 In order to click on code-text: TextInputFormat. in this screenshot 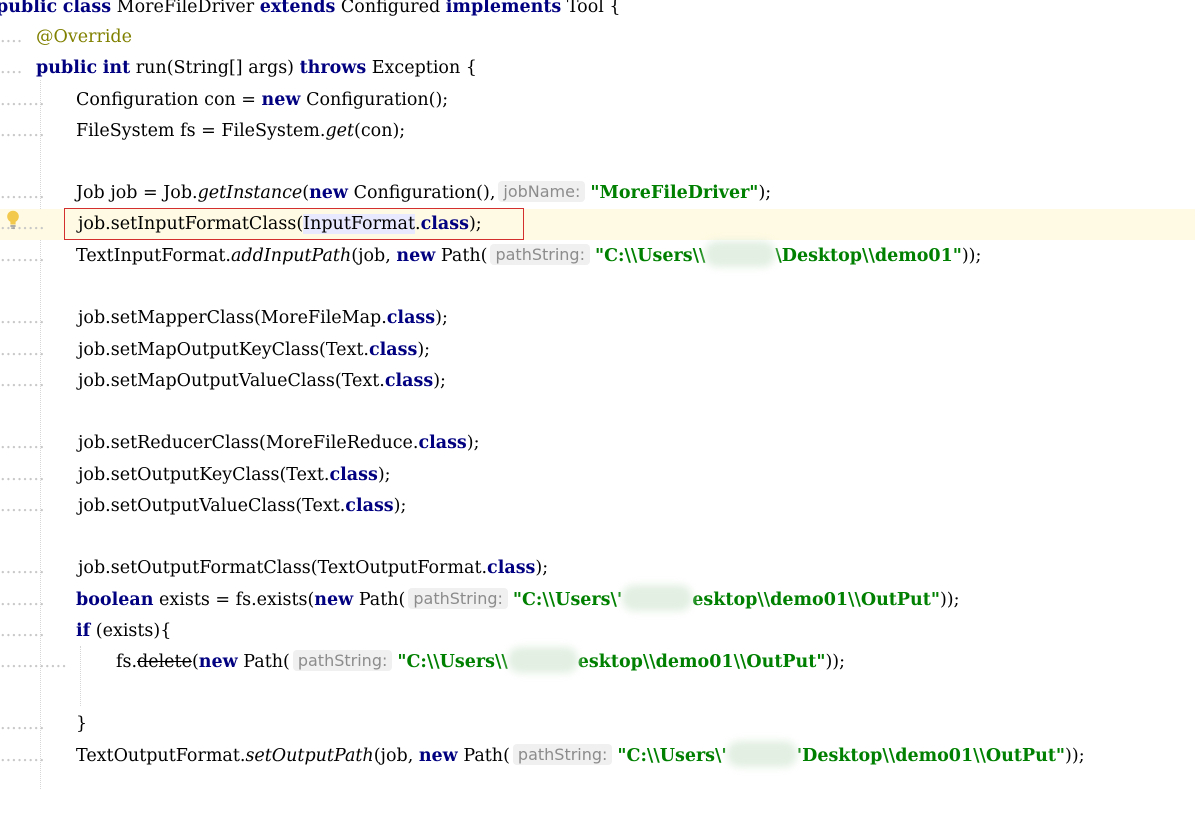, I will do `click(153, 256)`.